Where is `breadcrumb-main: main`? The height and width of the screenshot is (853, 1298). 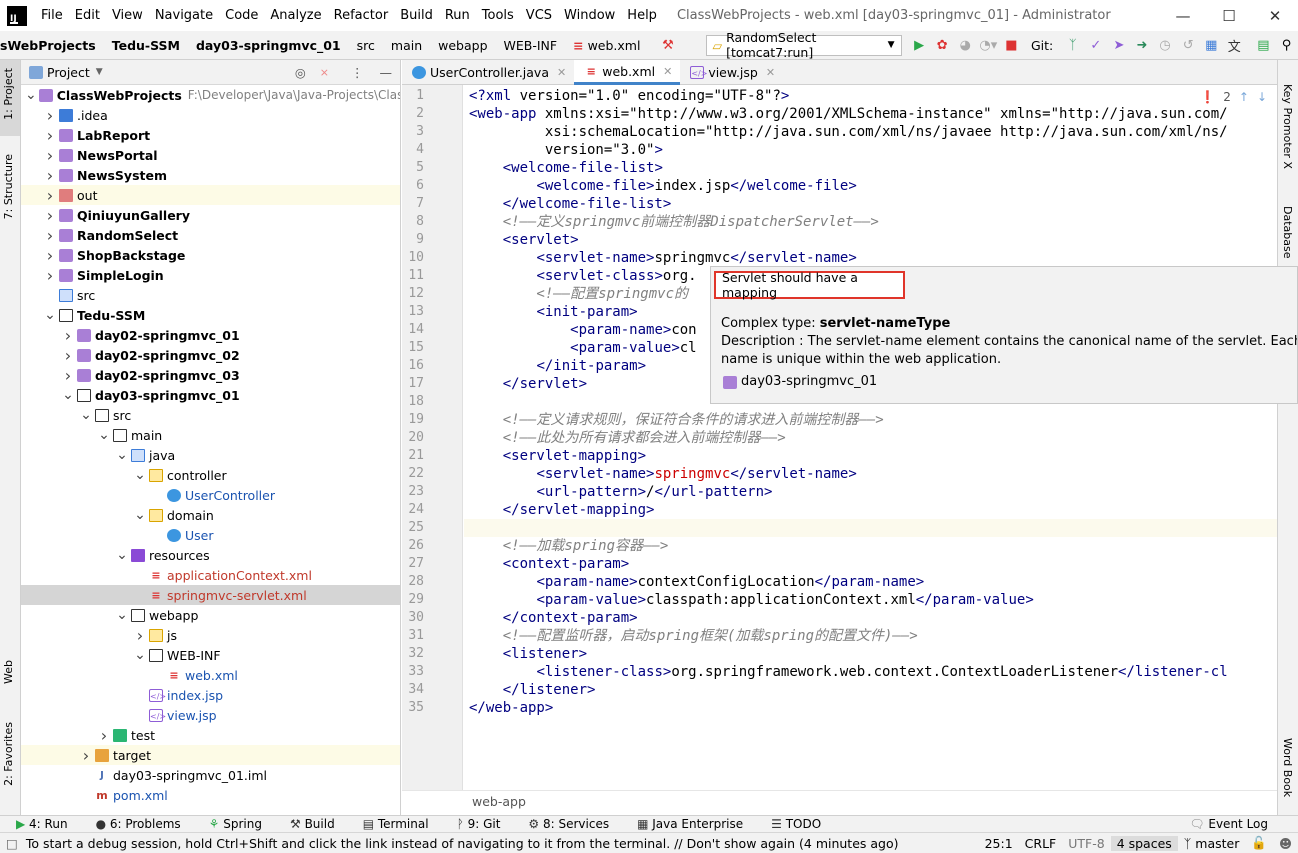 breadcrumb-main: main is located at coordinates (406, 45).